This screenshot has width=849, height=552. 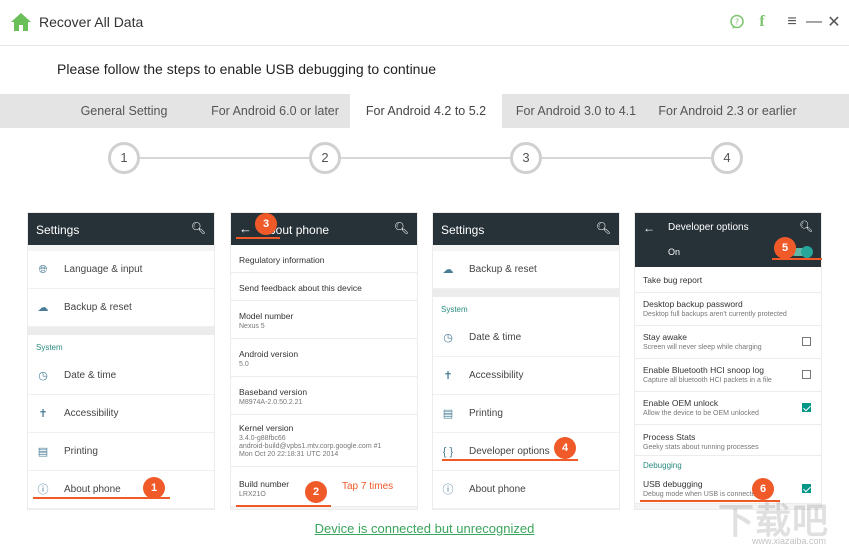 What do you see at coordinates (834, 22) in the screenshot?
I see `close-icon: ✕` at bounding box center [834, 22].